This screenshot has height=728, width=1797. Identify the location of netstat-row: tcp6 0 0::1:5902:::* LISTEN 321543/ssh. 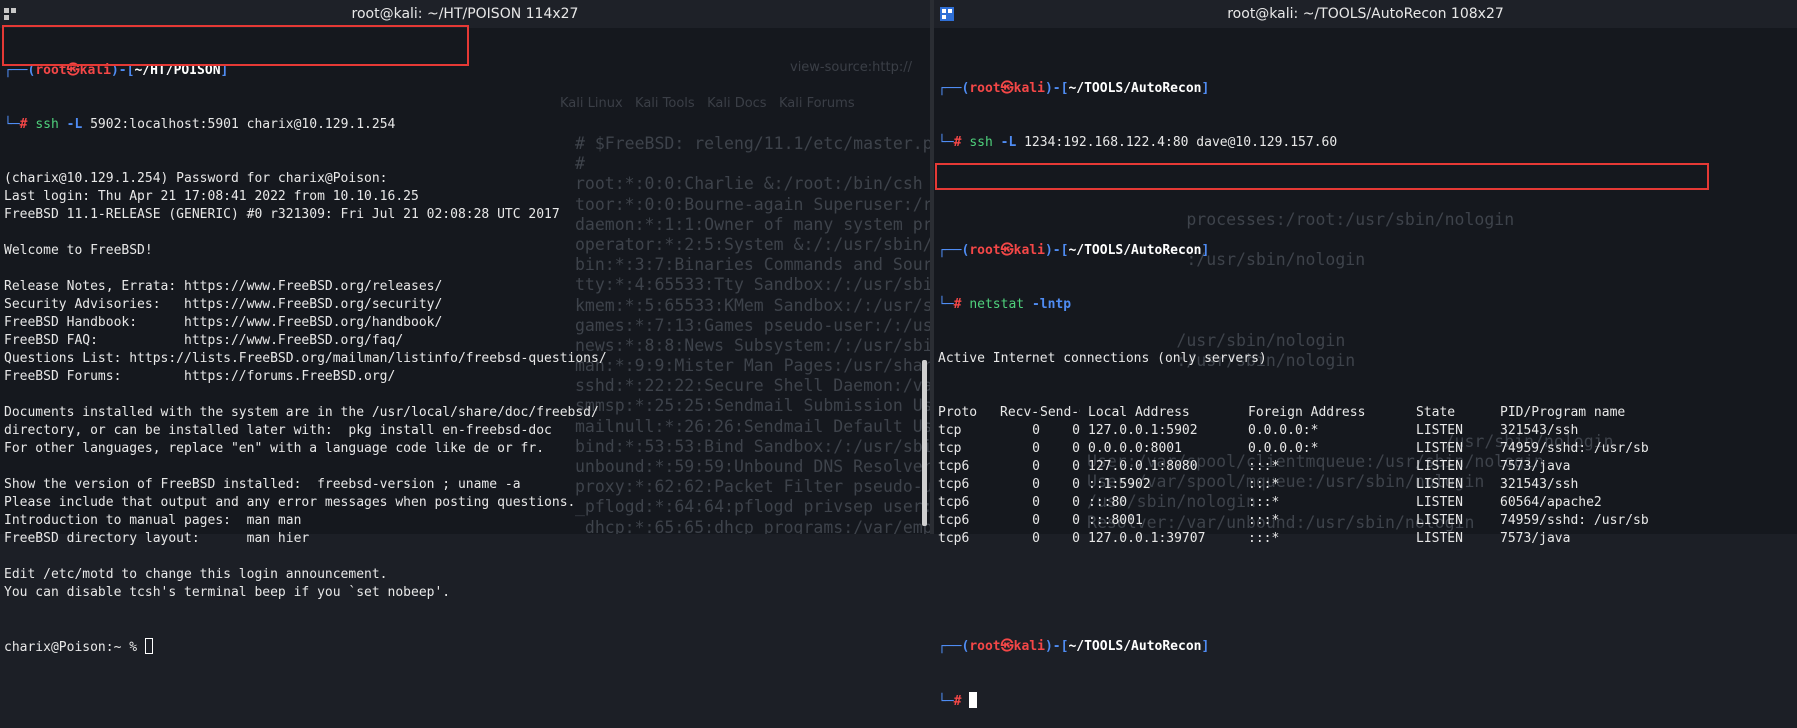
(1304, 485).